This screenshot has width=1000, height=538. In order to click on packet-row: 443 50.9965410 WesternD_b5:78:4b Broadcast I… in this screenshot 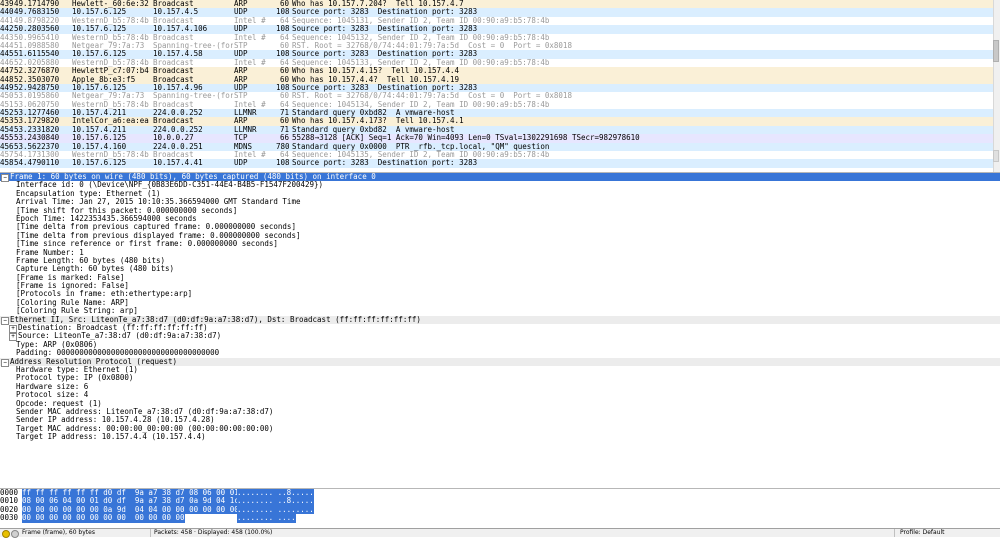, I will do `click(497, 37)`.